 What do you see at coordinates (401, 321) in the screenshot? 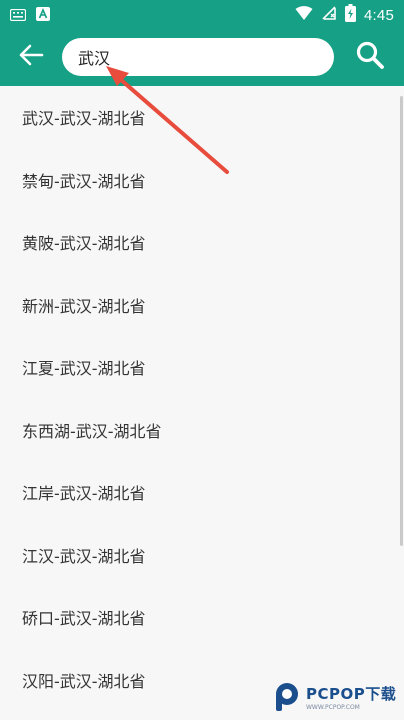
I see `scrollbar` at bounding box center [401, 321].